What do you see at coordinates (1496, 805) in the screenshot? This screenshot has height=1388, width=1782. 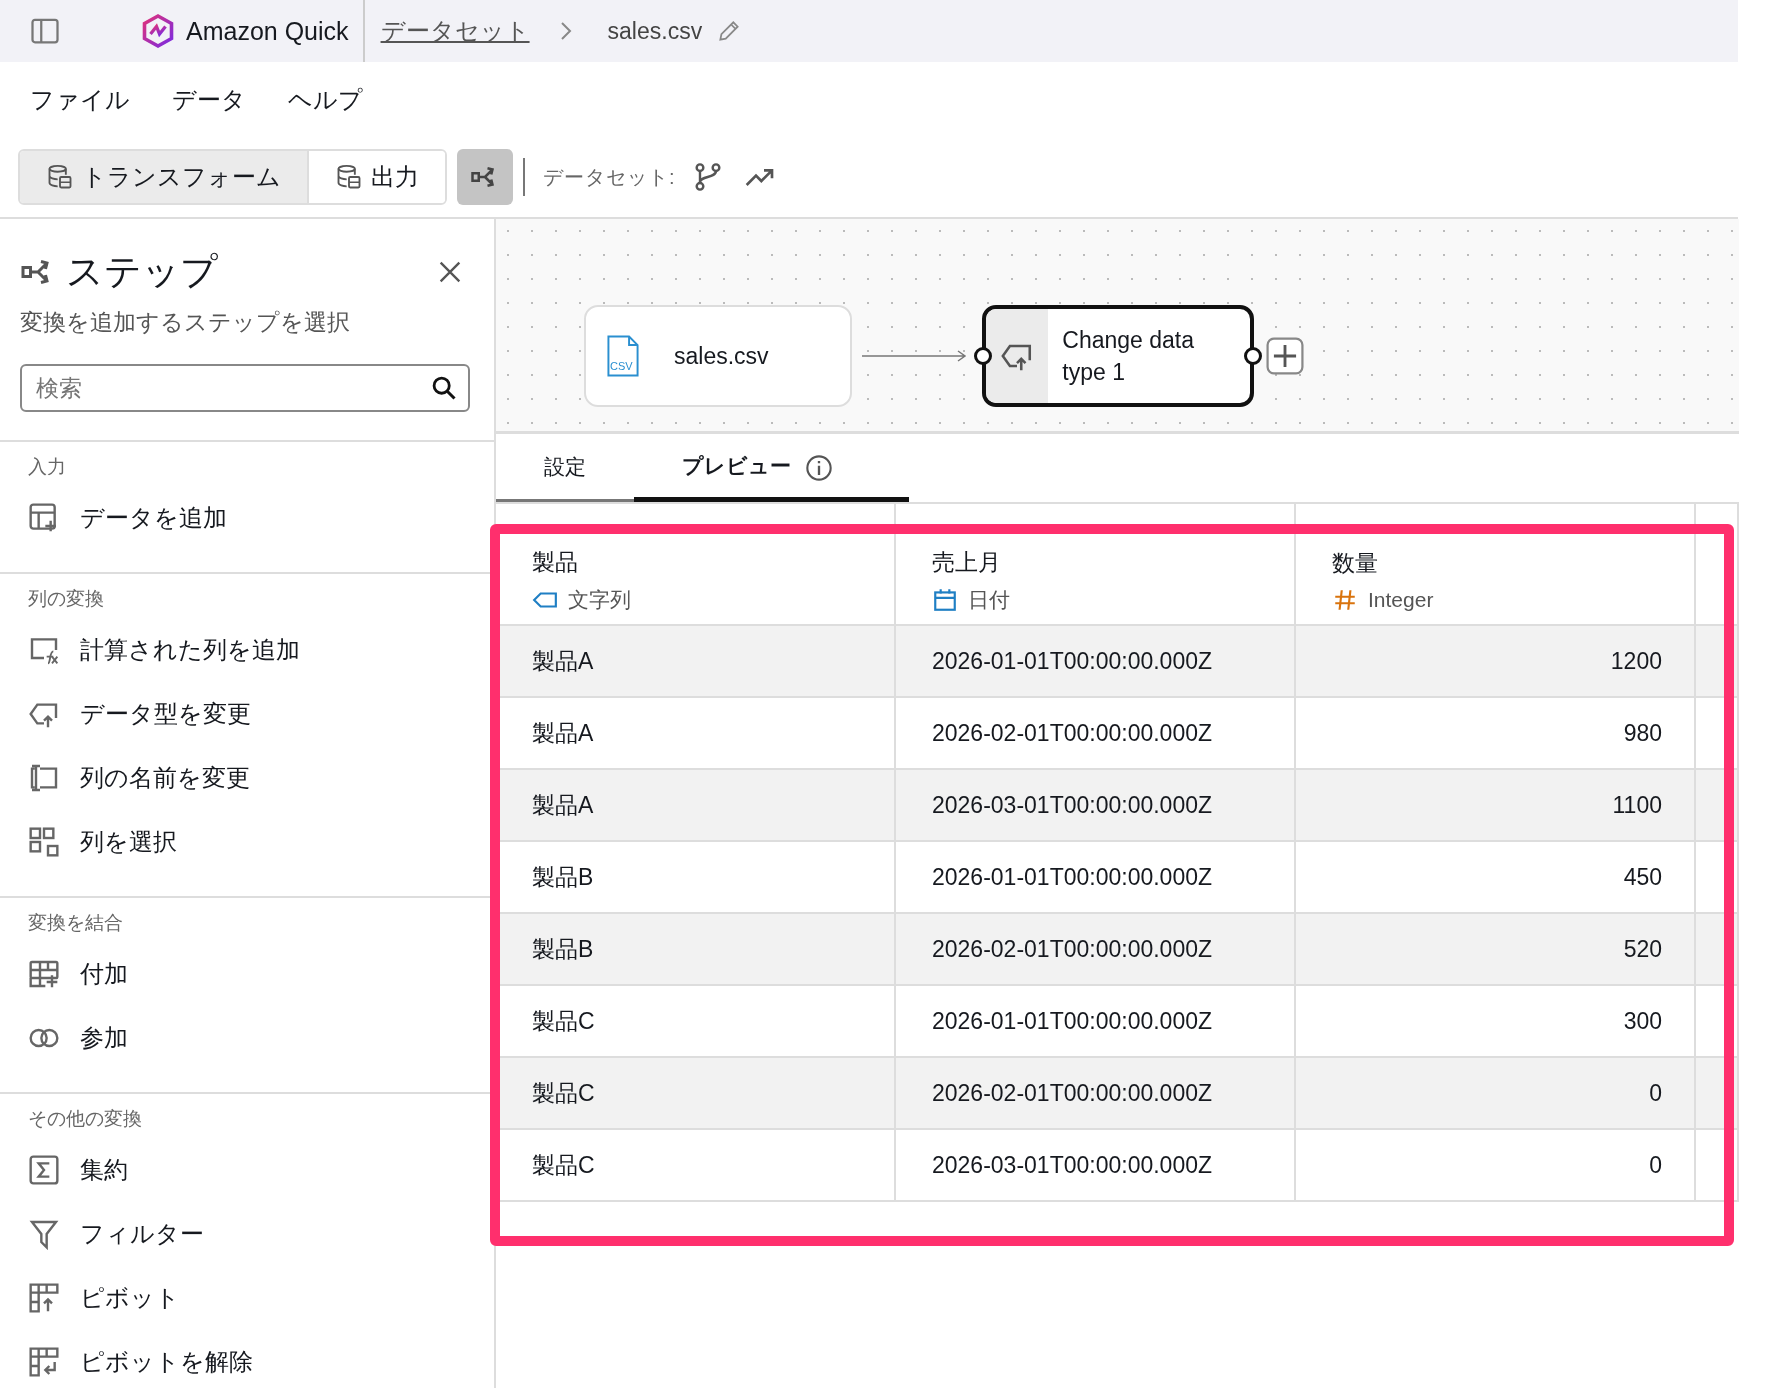 I see `table-cell: 1100` at bounding box center [1496, 805].